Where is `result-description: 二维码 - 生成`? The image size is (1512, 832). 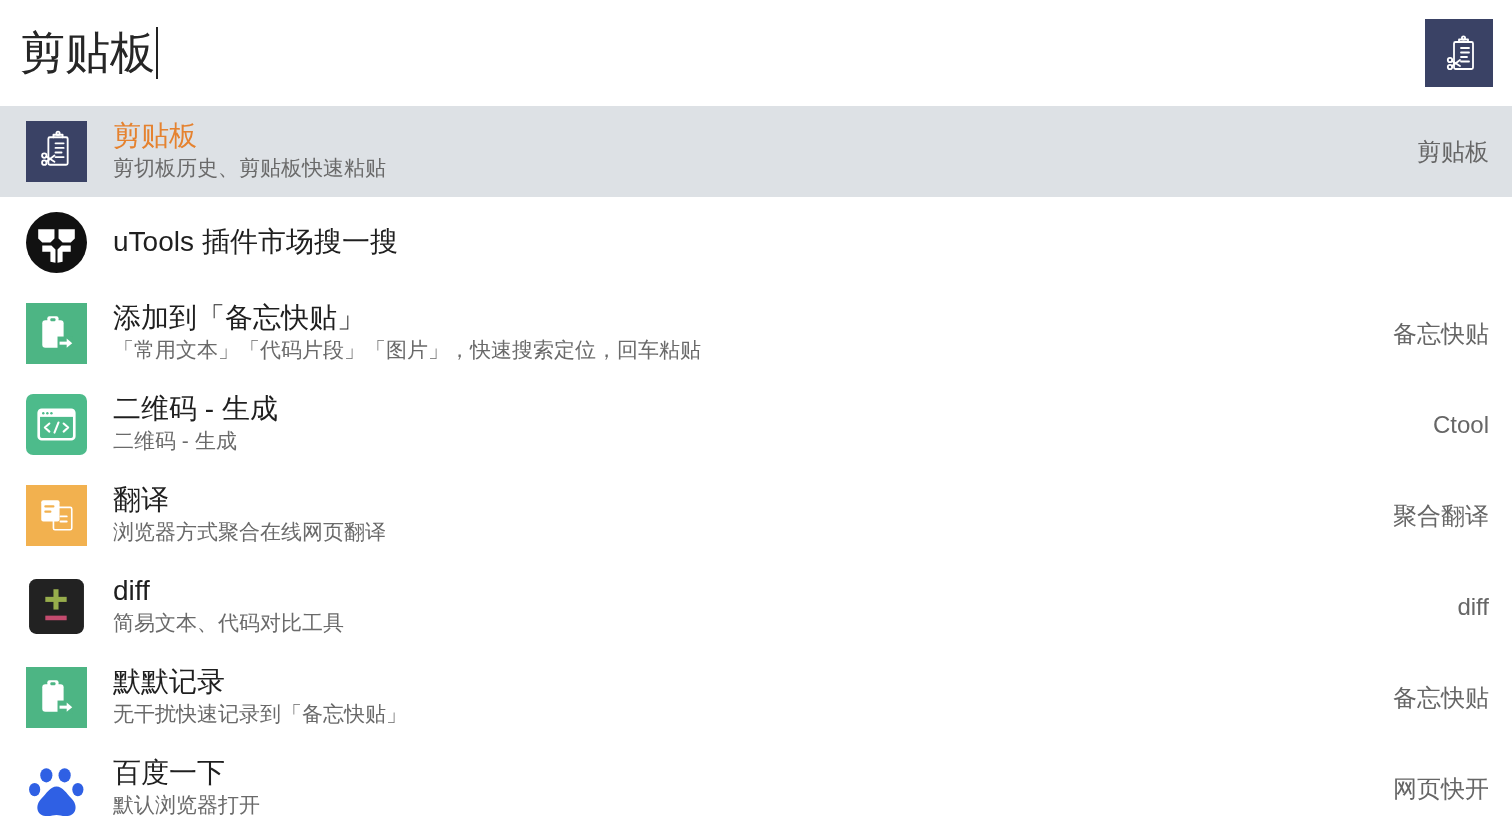 result-description: 二维码 - 生成 is located at coordinates (175, 440).